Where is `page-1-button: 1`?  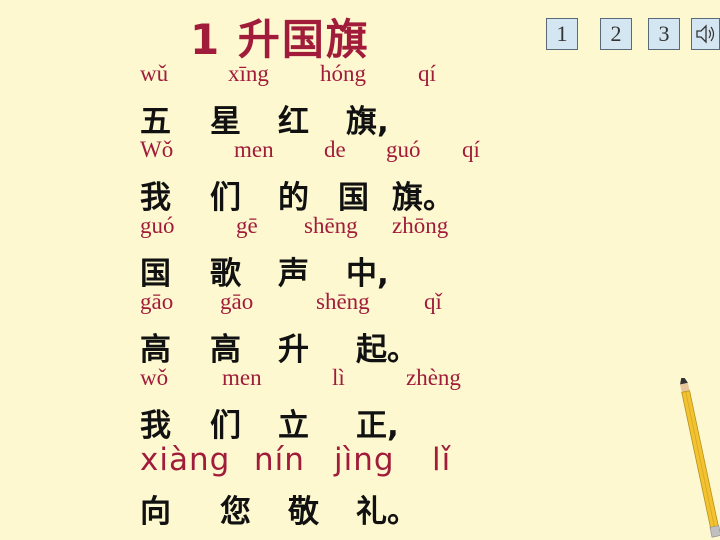
page-1-button: 1 is located at coordinates (562, 34).